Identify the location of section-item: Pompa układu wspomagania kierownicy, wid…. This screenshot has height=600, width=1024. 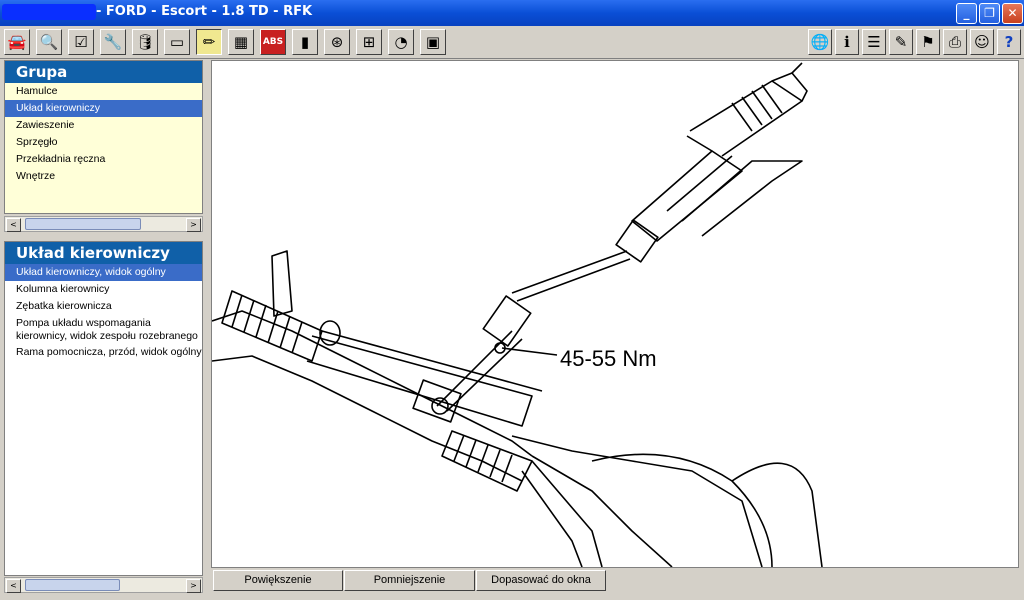
(103, 329).